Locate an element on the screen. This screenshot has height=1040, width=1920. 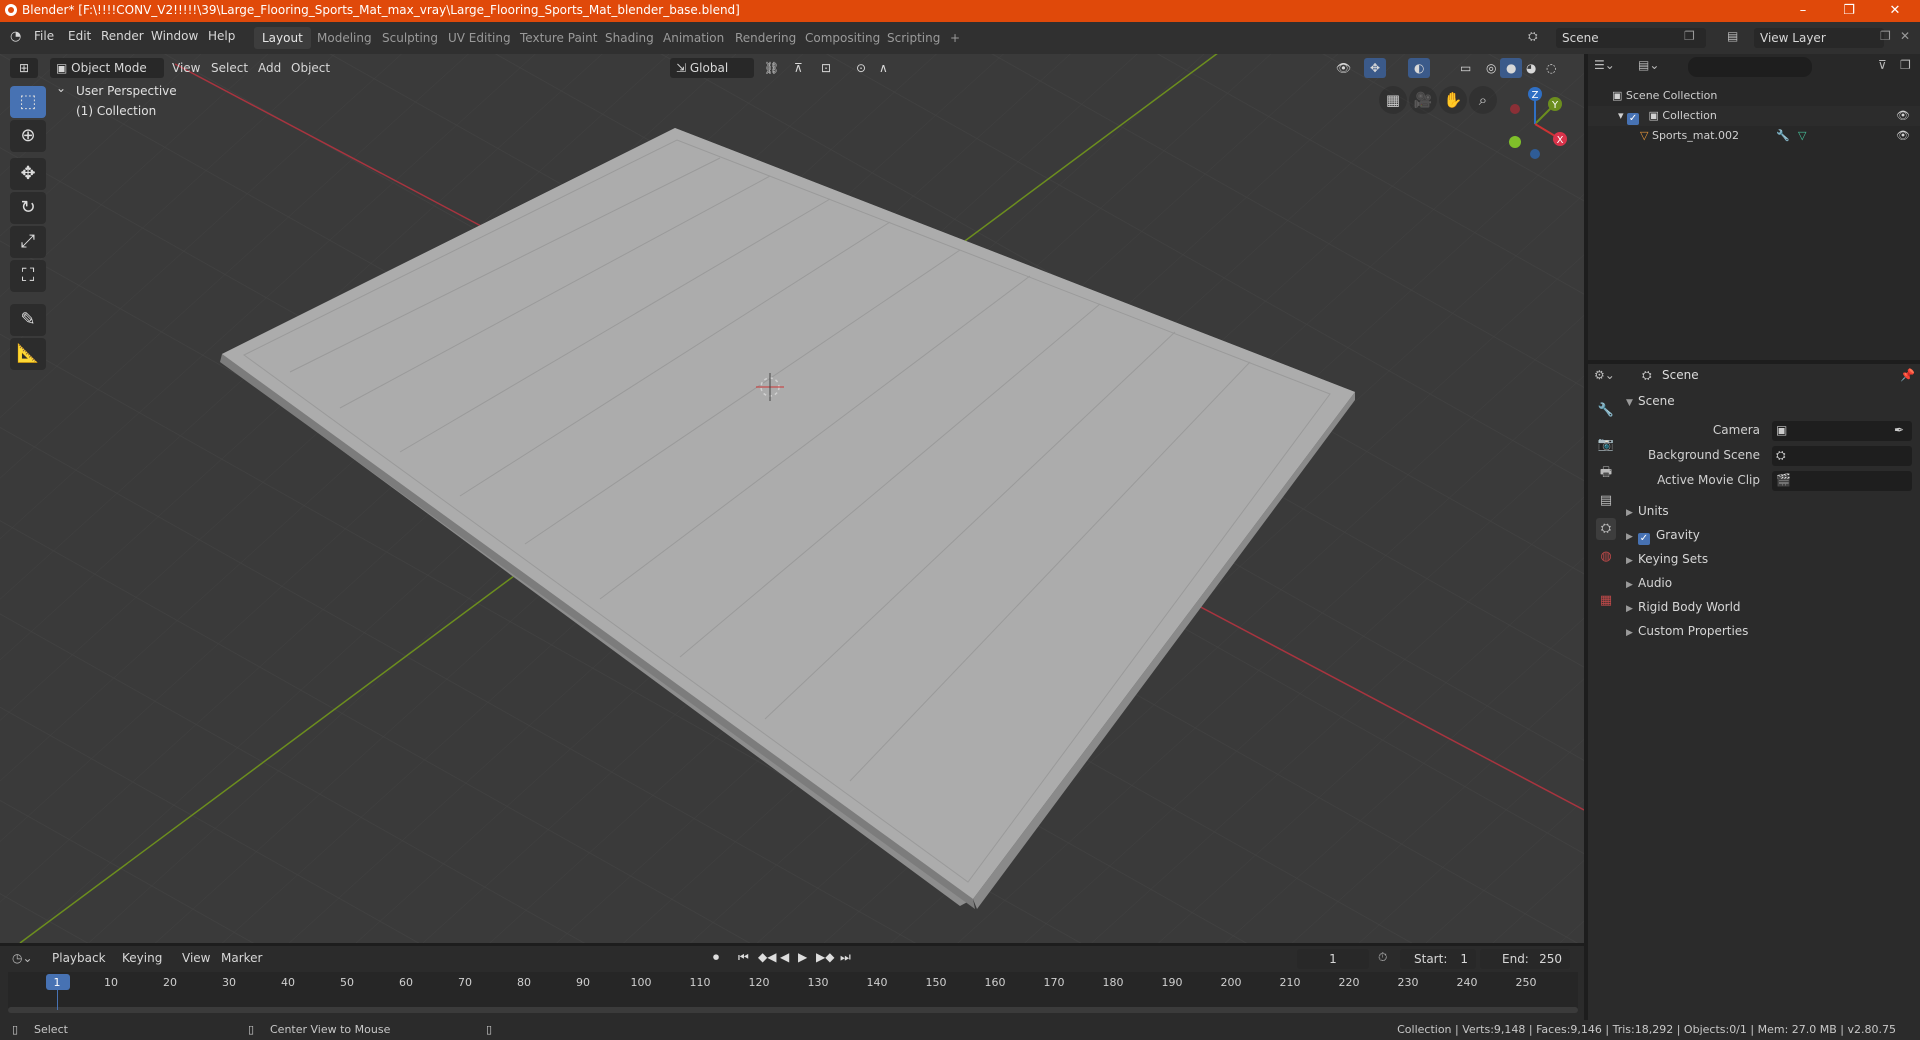
jump-start-icon: ⏮ is located at coordinates (743, 957).